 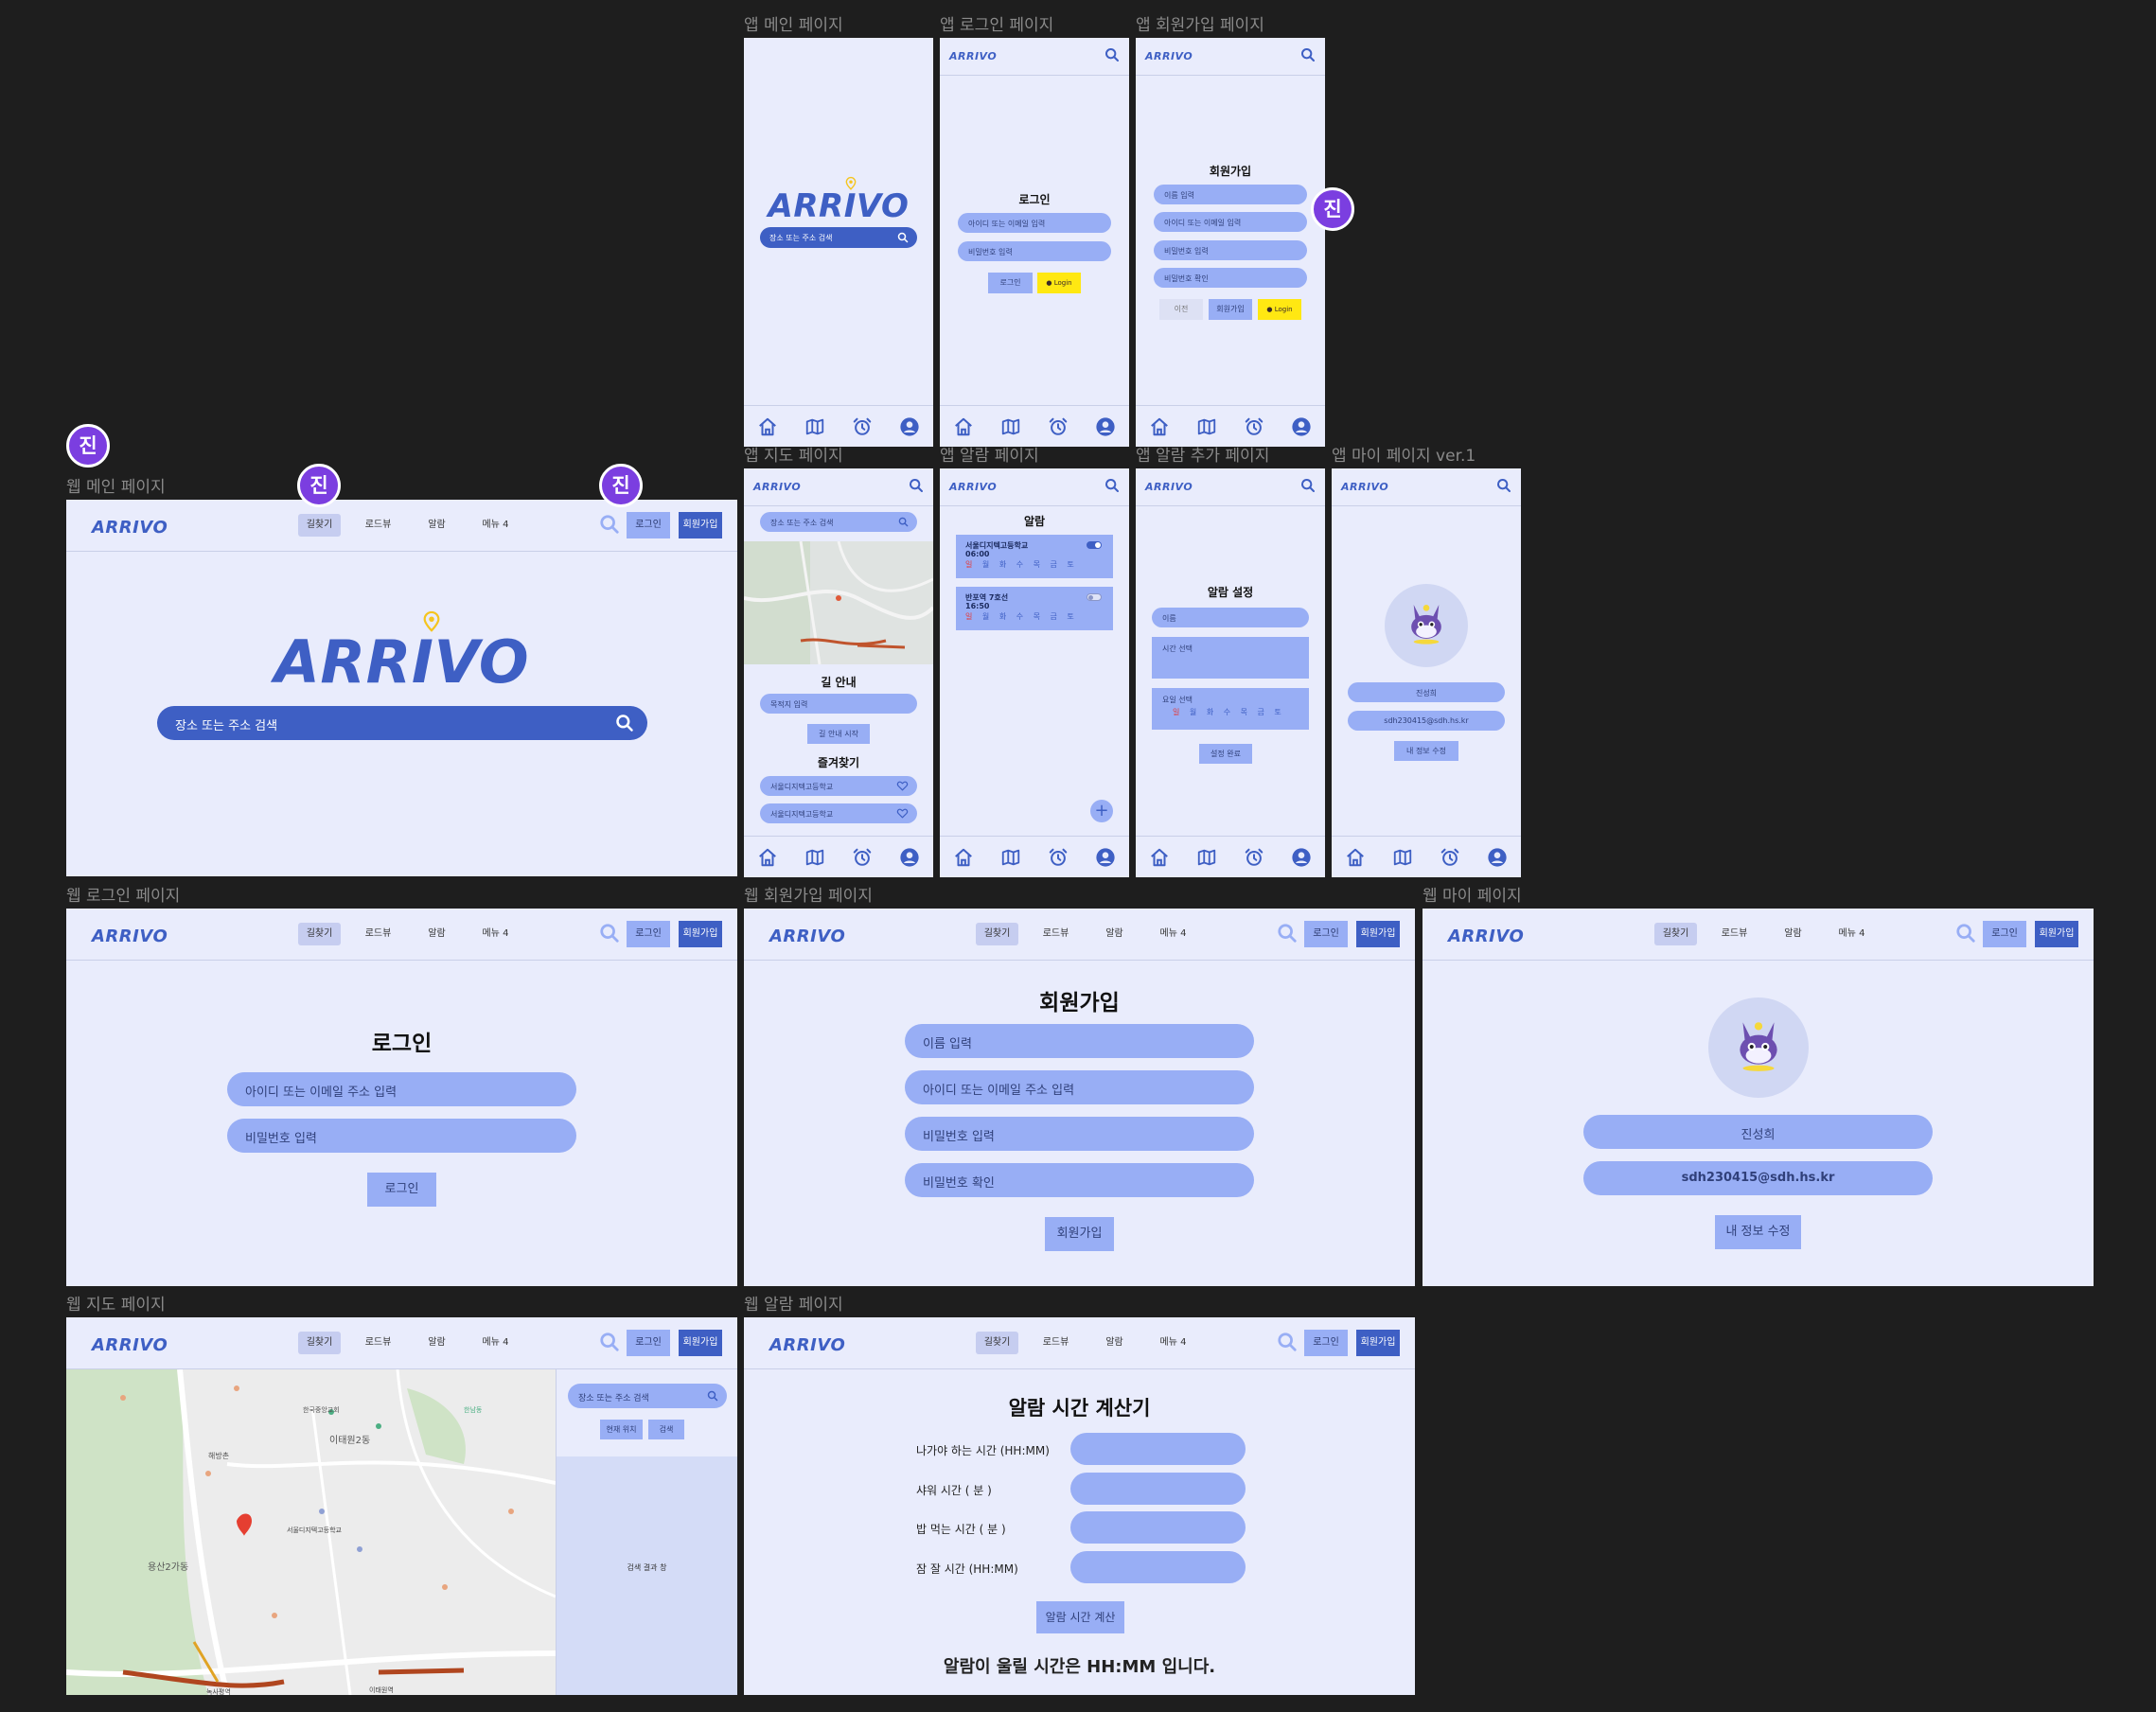 I want to click on login-button: 로그인, so click(x=1011, y=283).